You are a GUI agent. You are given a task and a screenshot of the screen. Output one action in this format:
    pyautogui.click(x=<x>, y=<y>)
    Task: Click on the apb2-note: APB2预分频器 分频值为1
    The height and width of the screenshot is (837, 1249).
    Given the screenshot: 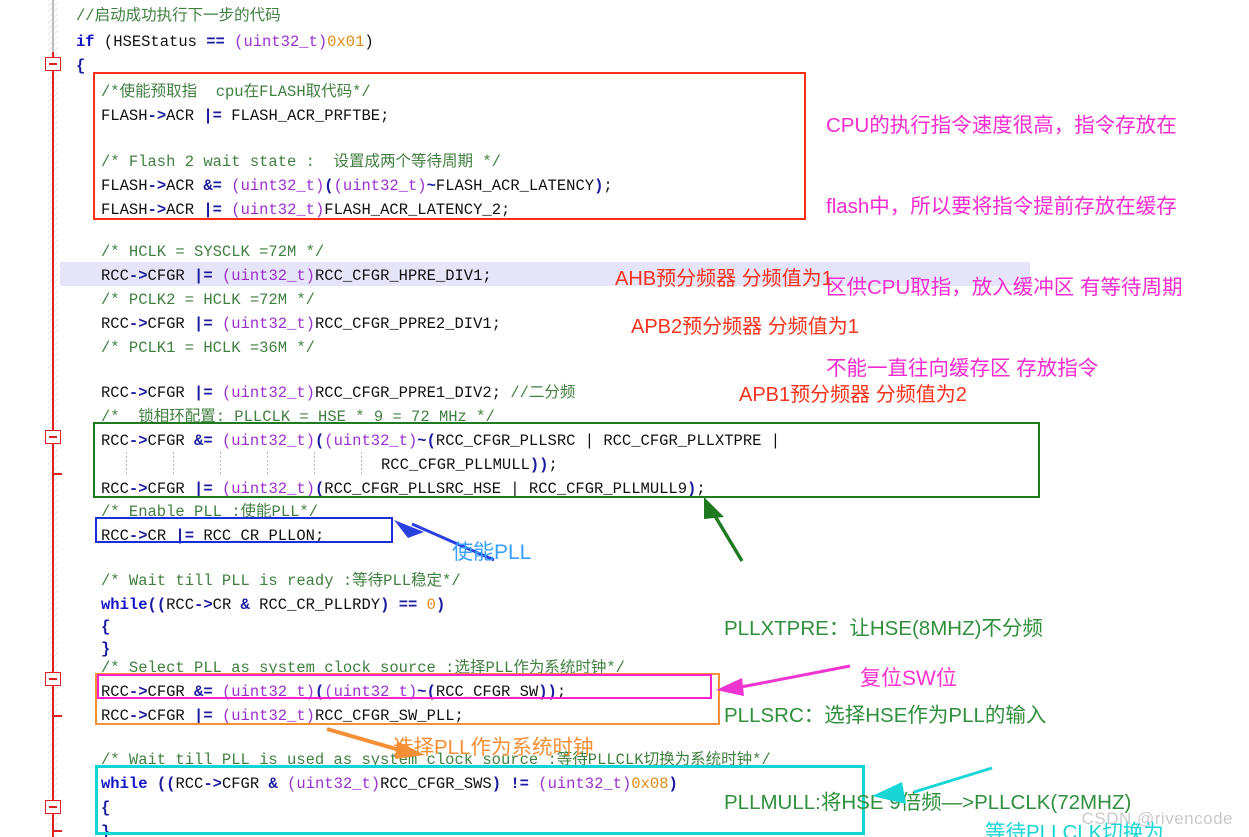 What is the action you would take?
    pyautogui.click(x=745, y=327)
    